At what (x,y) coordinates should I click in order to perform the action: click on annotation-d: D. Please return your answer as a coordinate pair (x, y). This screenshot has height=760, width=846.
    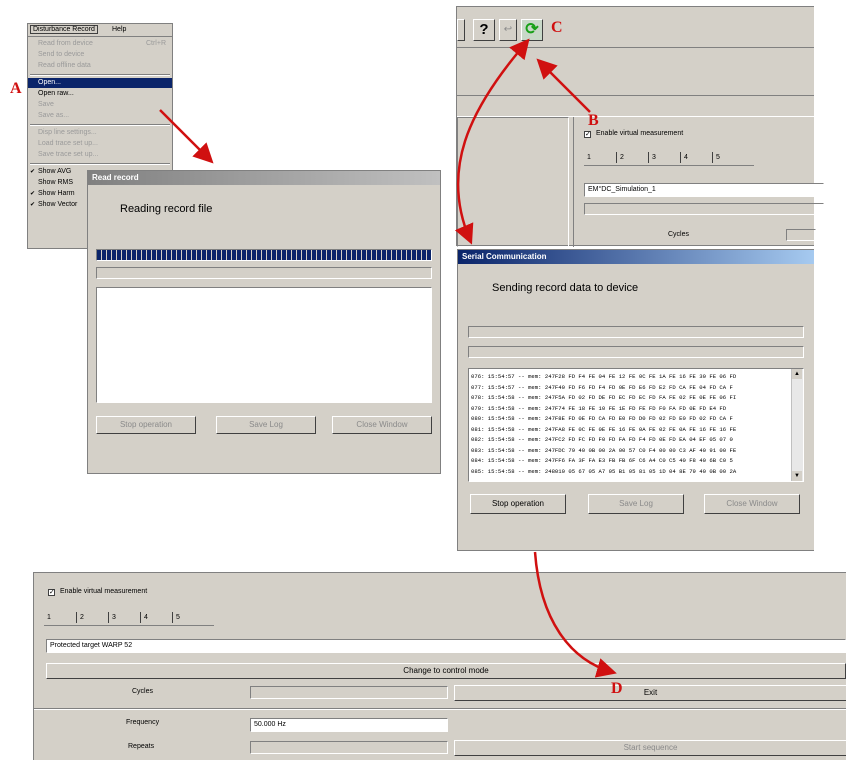
    Looking at the image, I should click on (617, 688).